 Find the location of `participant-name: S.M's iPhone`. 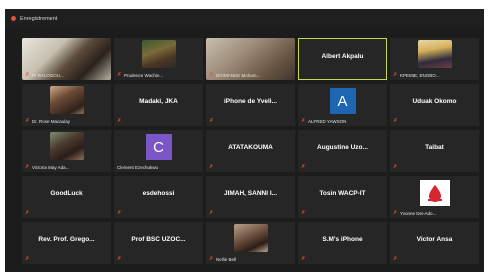

participant-name: S.M's iPhone is located at coordinates (342, 239).